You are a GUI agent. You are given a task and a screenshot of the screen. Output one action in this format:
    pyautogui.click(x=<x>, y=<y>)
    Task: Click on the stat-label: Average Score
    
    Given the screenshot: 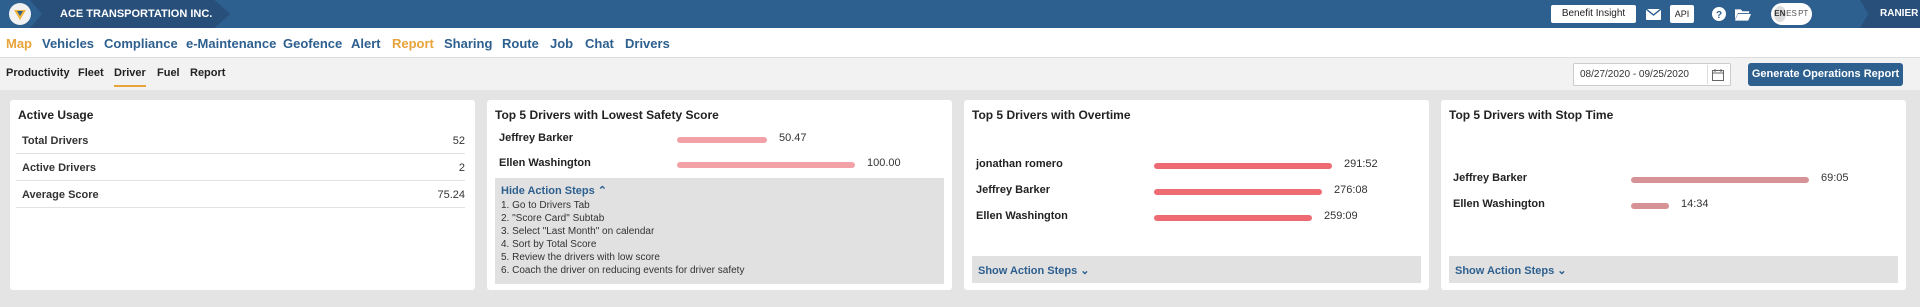 What is the action you would take?
    pyautogui.click(x=60, y=195)
    